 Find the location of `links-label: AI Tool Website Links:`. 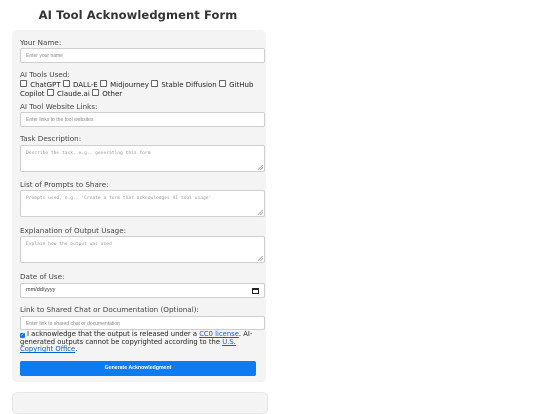

links-label: AI Tool Website Links: is located at coordinates (59, 106).